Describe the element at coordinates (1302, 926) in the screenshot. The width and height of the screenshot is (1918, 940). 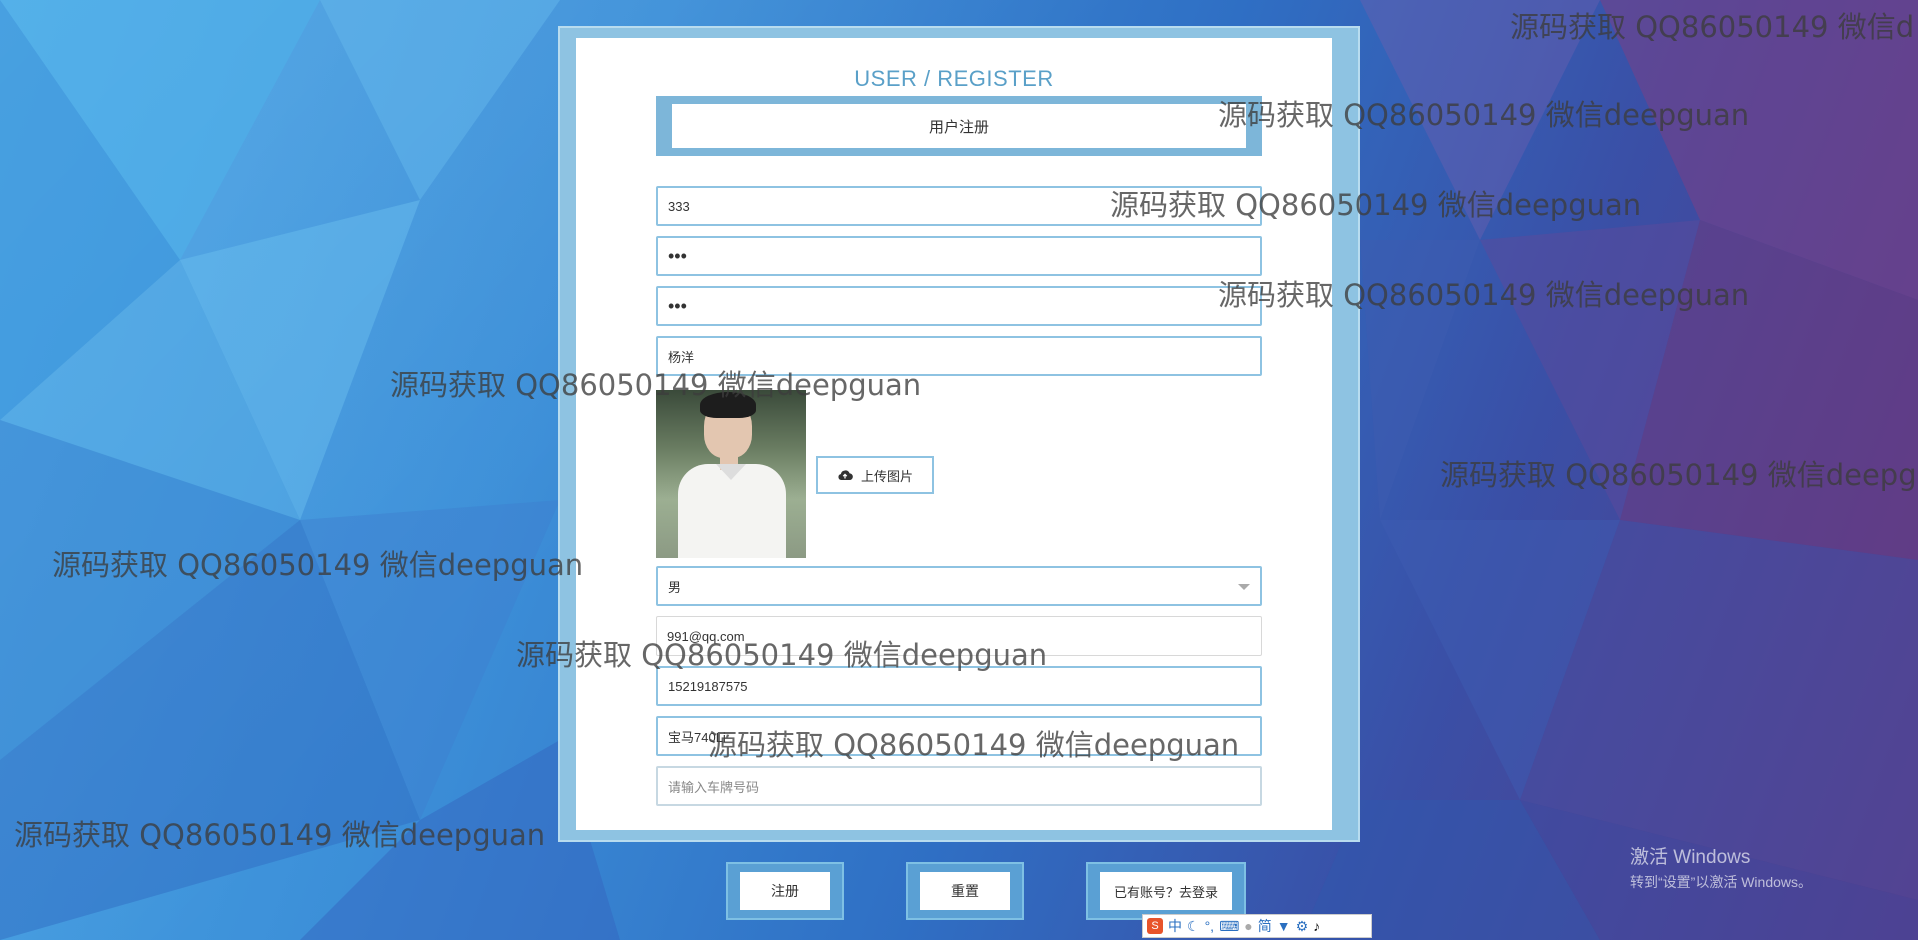
I see `gear-icon: ⚙` at that location.